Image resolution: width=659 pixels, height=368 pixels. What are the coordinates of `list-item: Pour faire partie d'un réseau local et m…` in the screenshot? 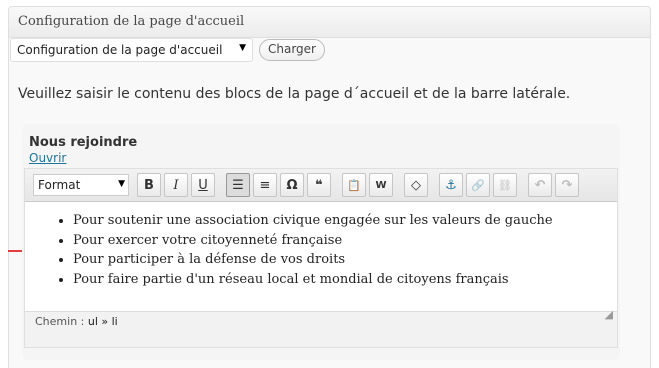 It's located at (345, 280).